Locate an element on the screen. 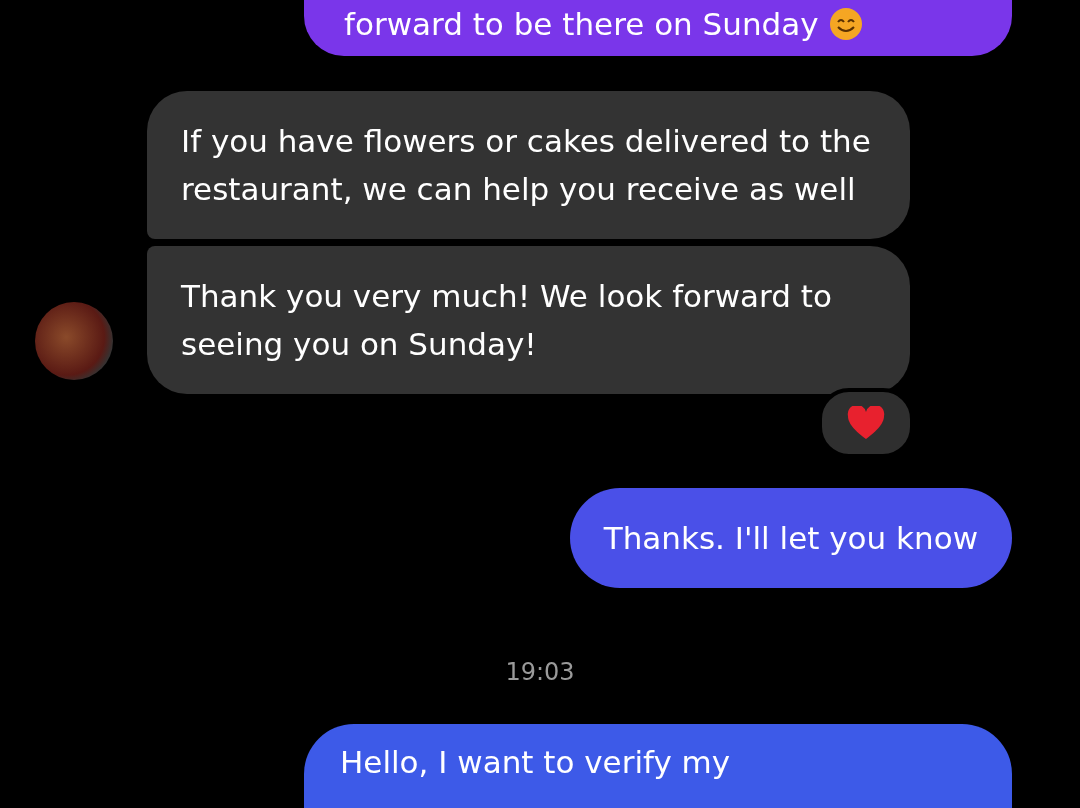  message-text: Thanks. I'll let you know is located at coordinates (790, 538).